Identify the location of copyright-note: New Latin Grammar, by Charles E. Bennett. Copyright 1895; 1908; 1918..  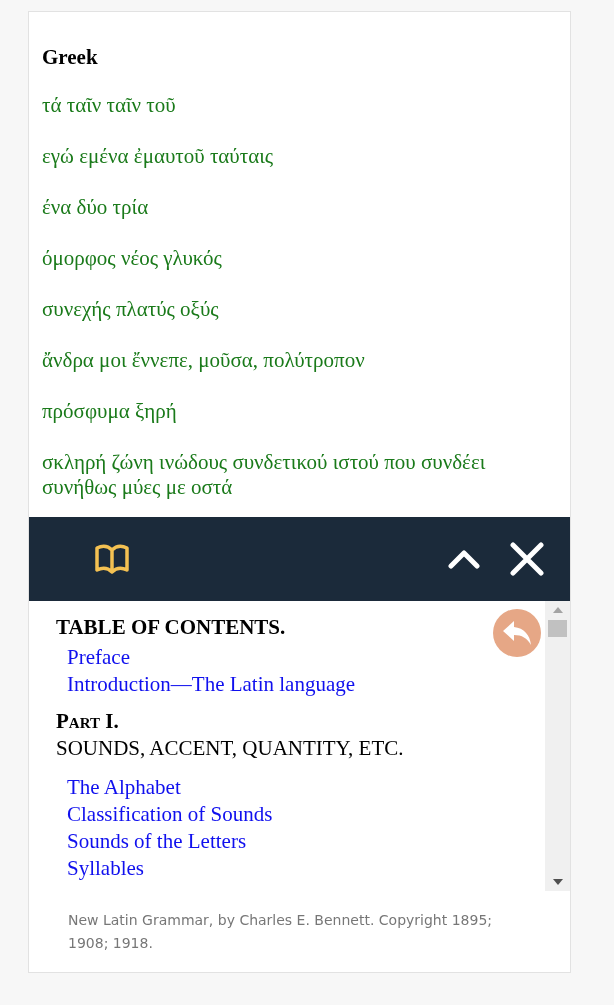
(280, 932).